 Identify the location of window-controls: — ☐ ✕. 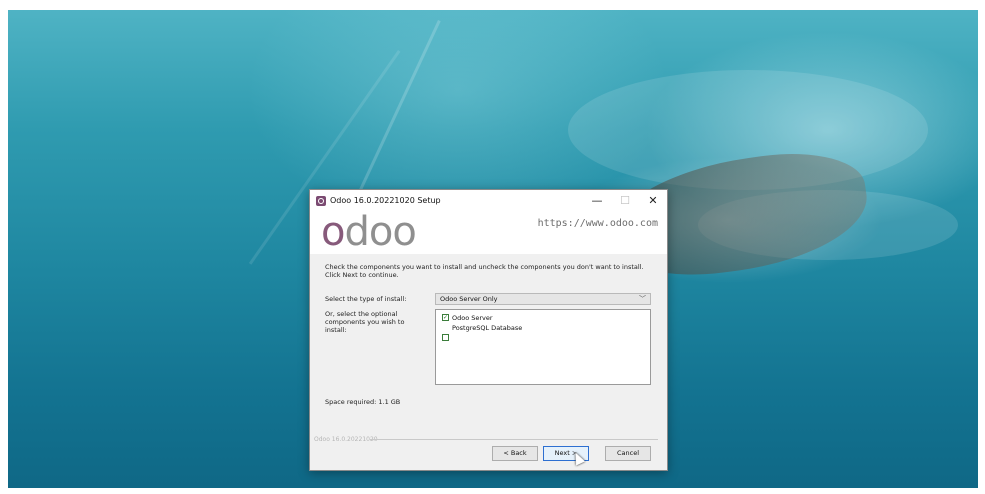
(625, 200).